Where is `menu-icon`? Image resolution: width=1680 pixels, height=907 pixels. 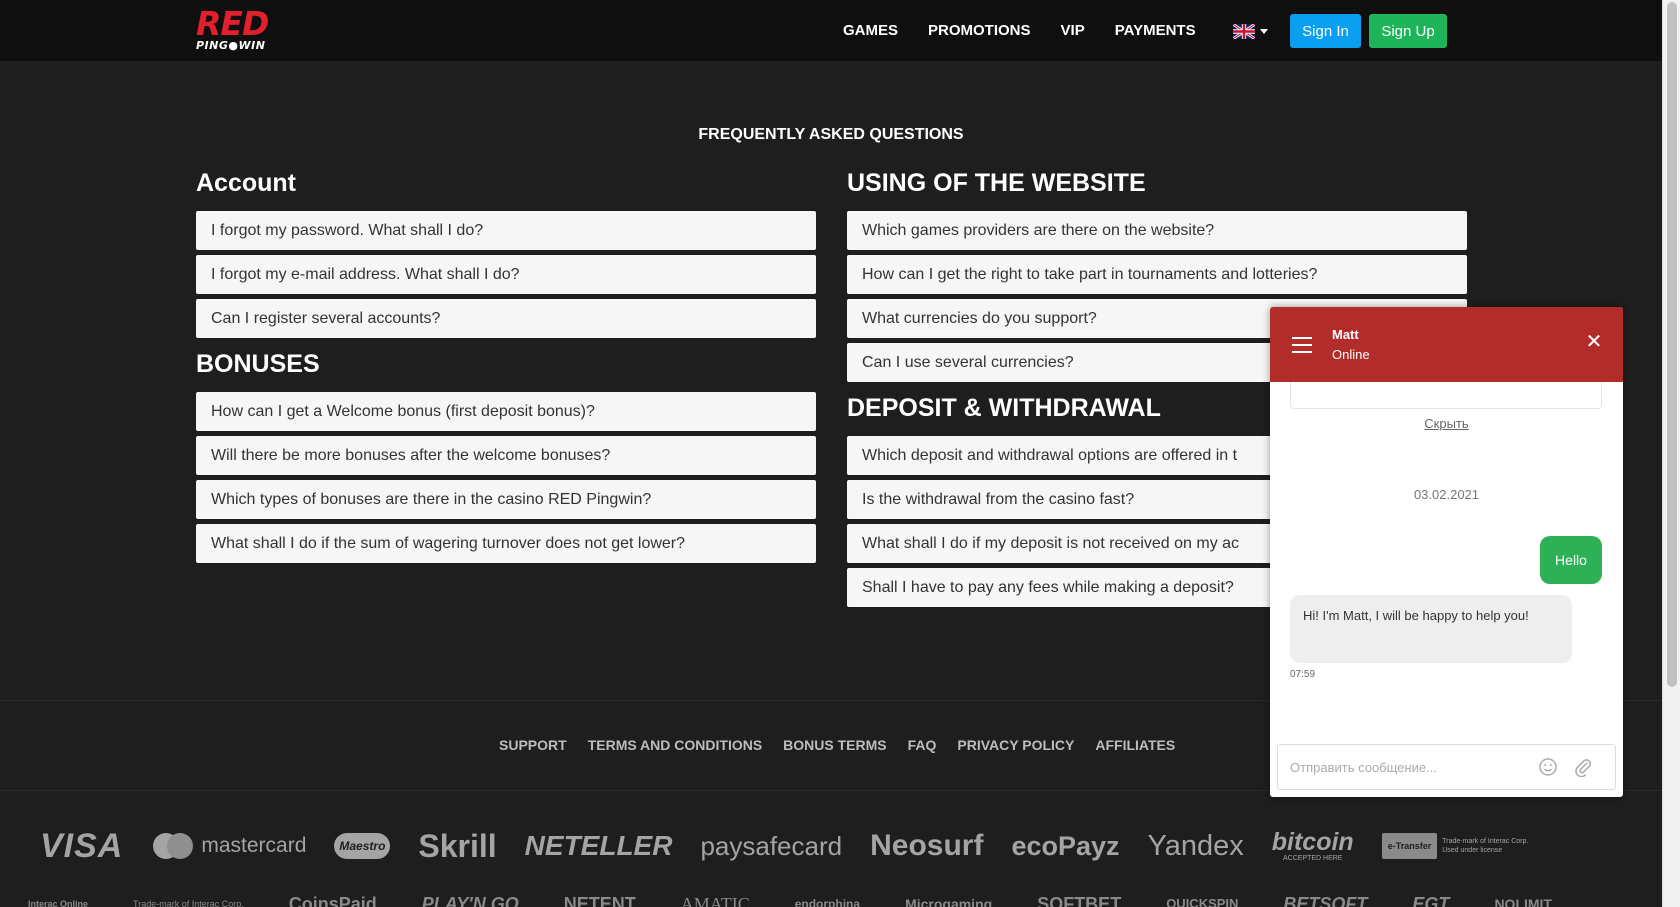
menu-icon is located at coordinates (1302, 345).